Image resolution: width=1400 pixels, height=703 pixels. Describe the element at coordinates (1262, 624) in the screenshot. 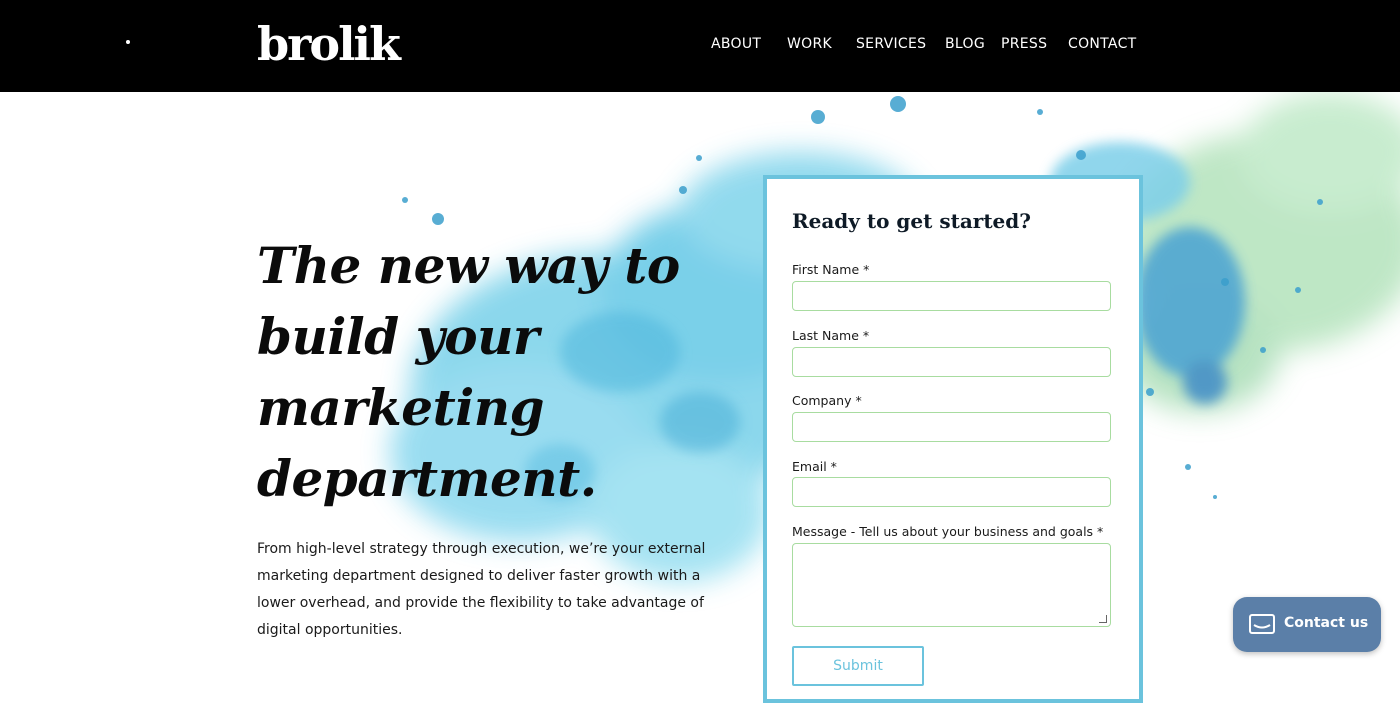

I see `envelope-icon` at that location.